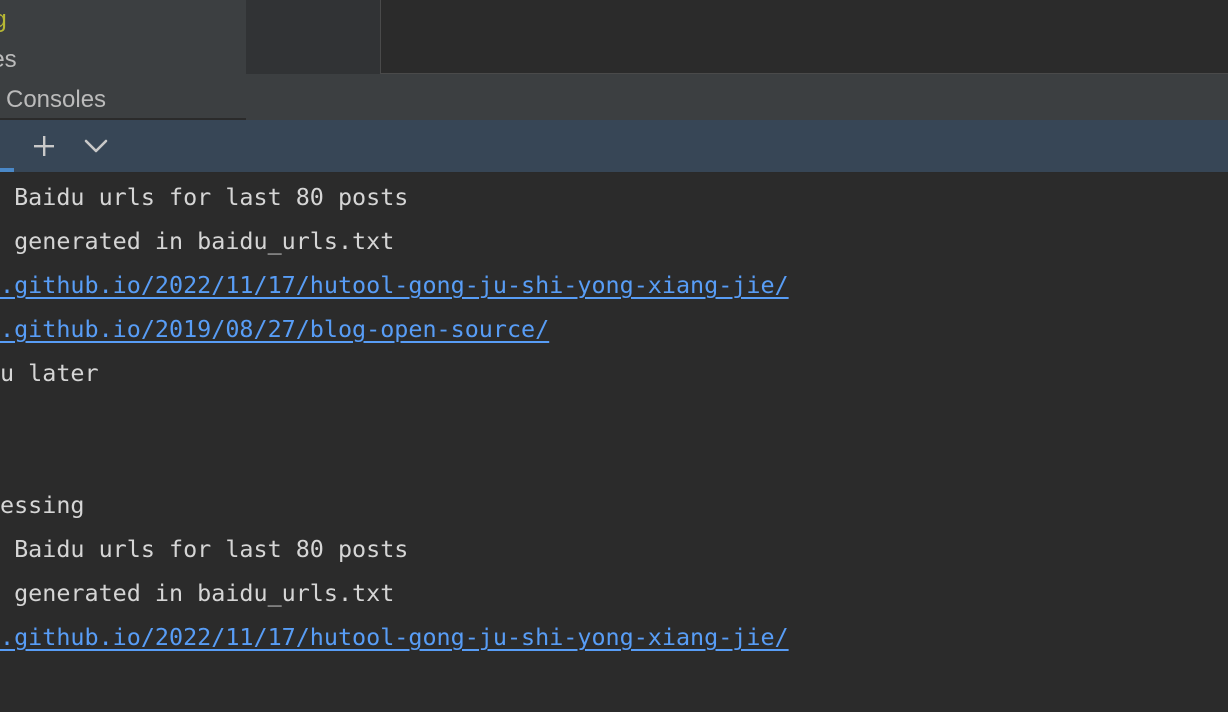 The height and width of the screenshot is (712, 1228). What do you see at coordinates (42, 505) in the screenshot?
I see `console-line: essing` at bounding box center [42, 505].